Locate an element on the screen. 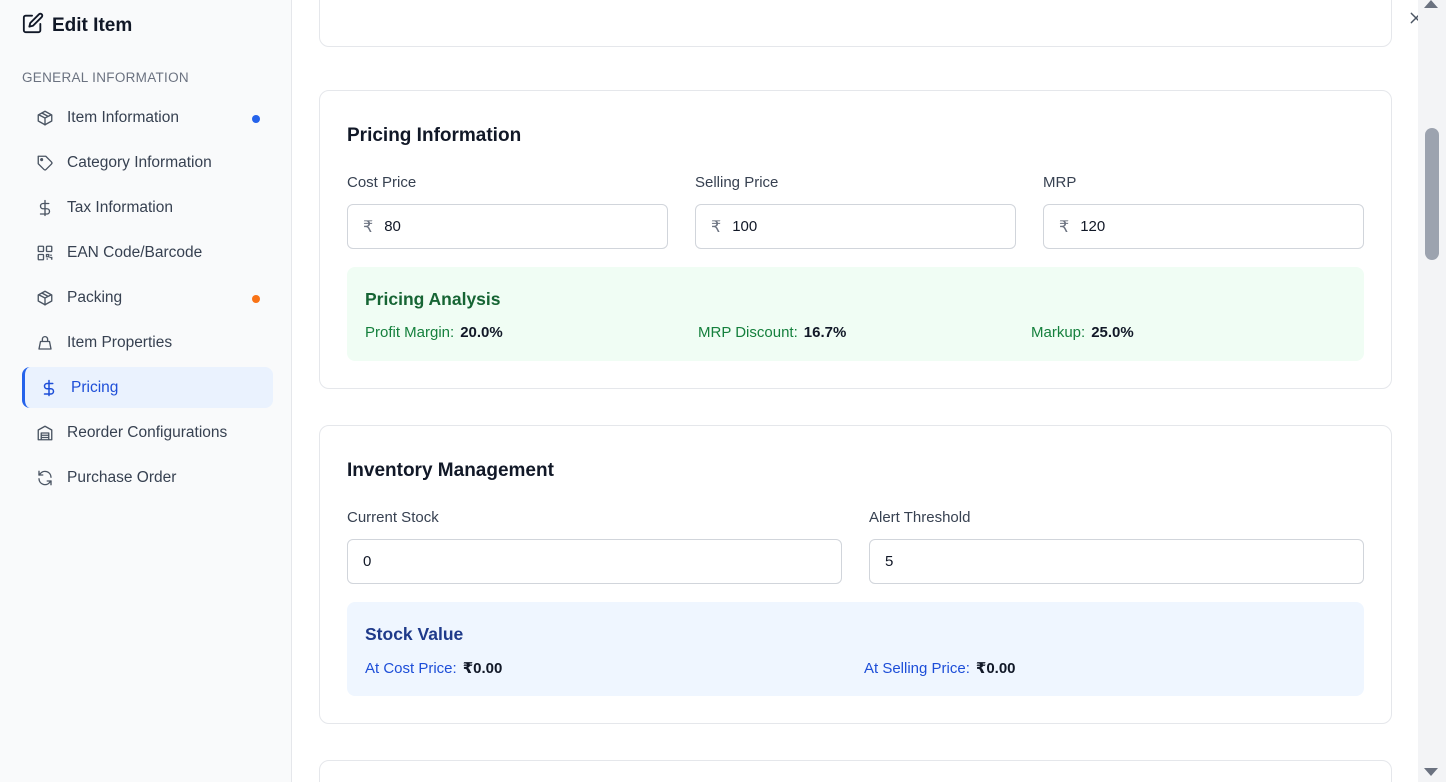 Image resolution: width=1446 pixels, height=782 pixels. sidebar-item-purchase-order: Purchase Order is located at coordinates (147, 477).